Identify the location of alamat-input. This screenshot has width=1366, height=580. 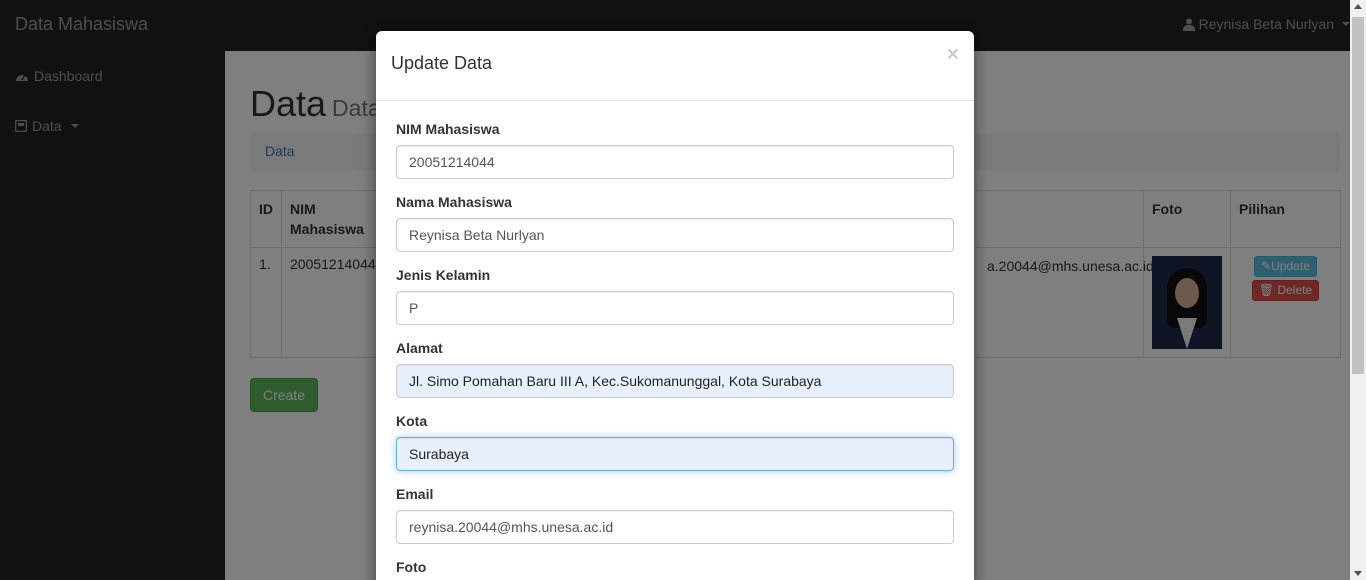
(675, 381).